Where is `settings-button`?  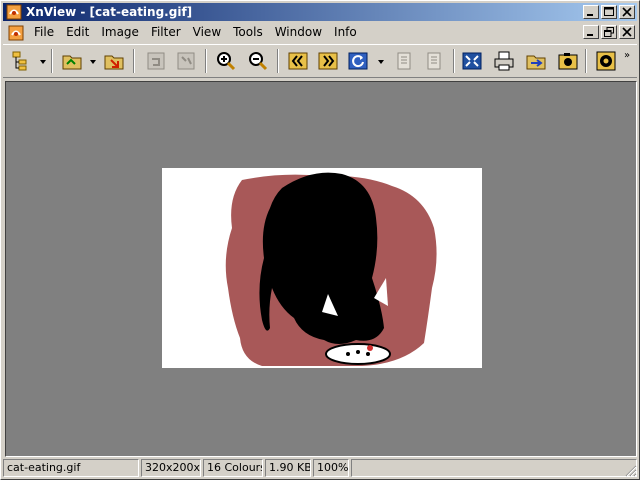 settings-button is located at coordinates (606, 61).